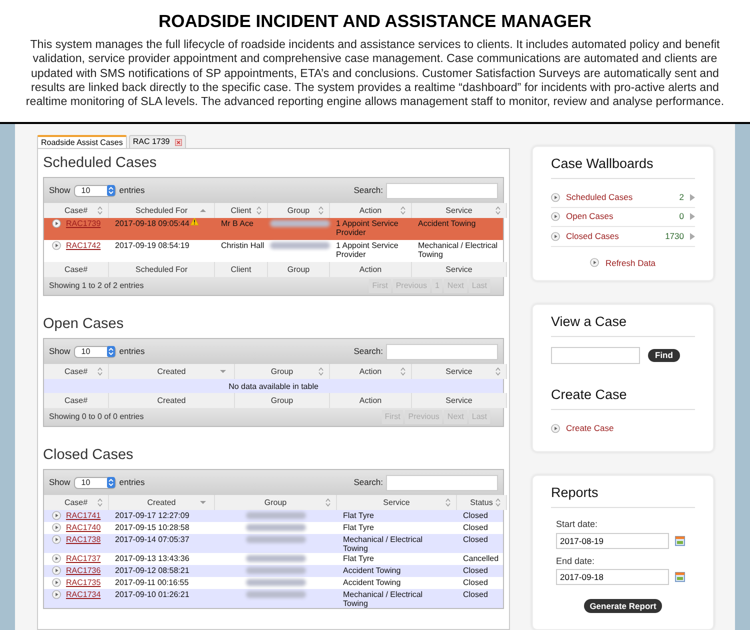 This screenshot has width=750, height=630. What do you see at coordinates (623, 606) in the screenshot?
I see `generate-report-button: Generate Report` at bounding box center [623, 606].